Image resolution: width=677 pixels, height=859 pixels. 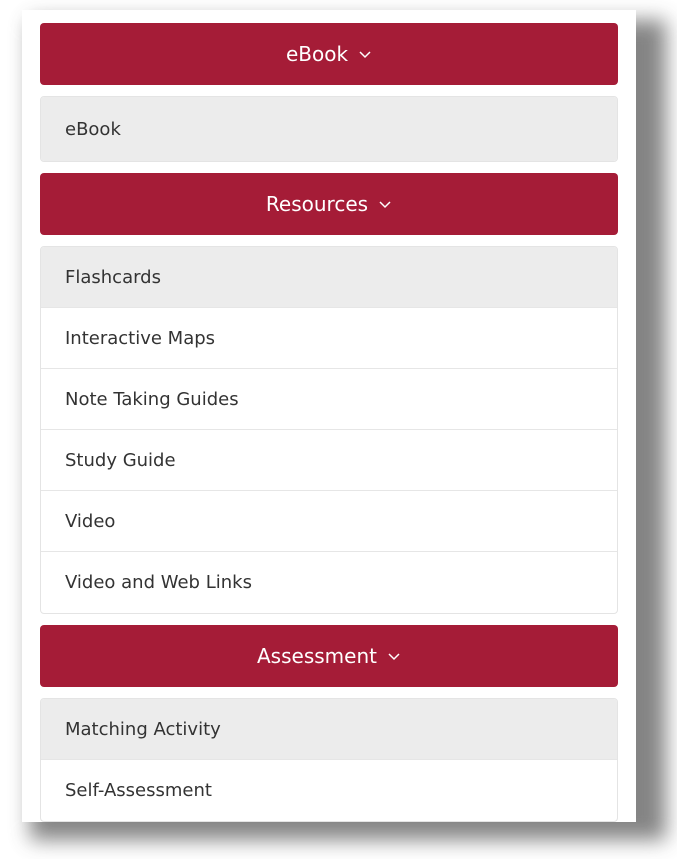 What do you see at coordinates (317, 656) in the screenshot?
I see `section-title-assessment: Assessment` at bounding box center [317, 656].